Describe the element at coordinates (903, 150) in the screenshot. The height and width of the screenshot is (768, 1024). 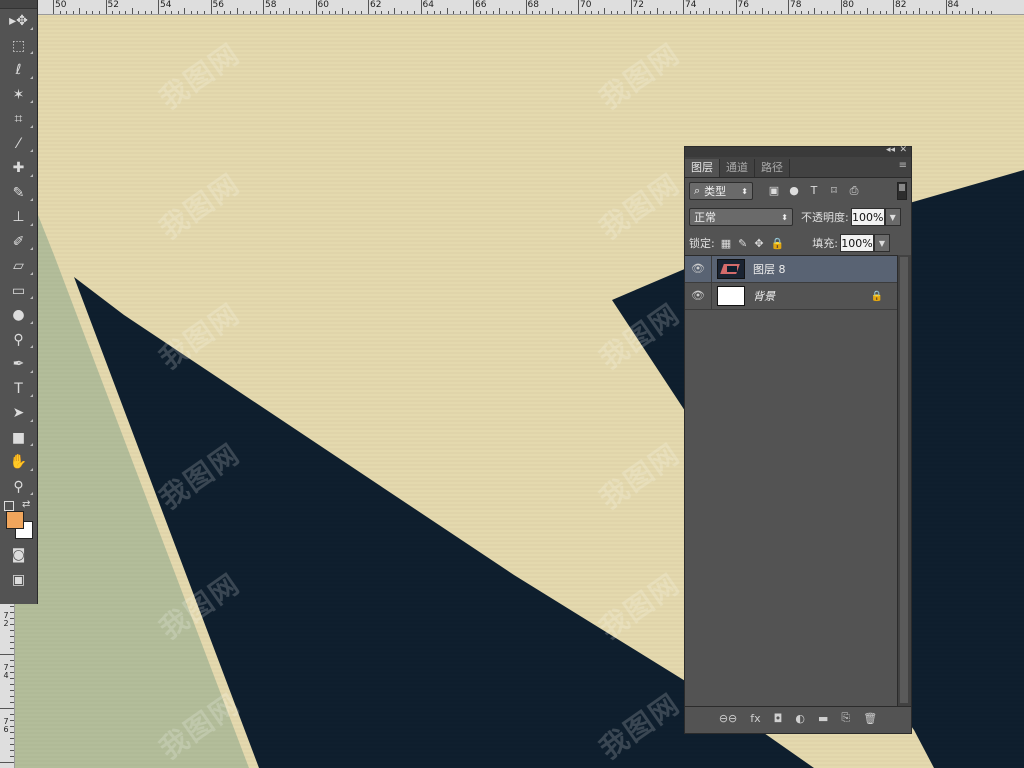
I see `close-panel-icon: ✕` at that location.